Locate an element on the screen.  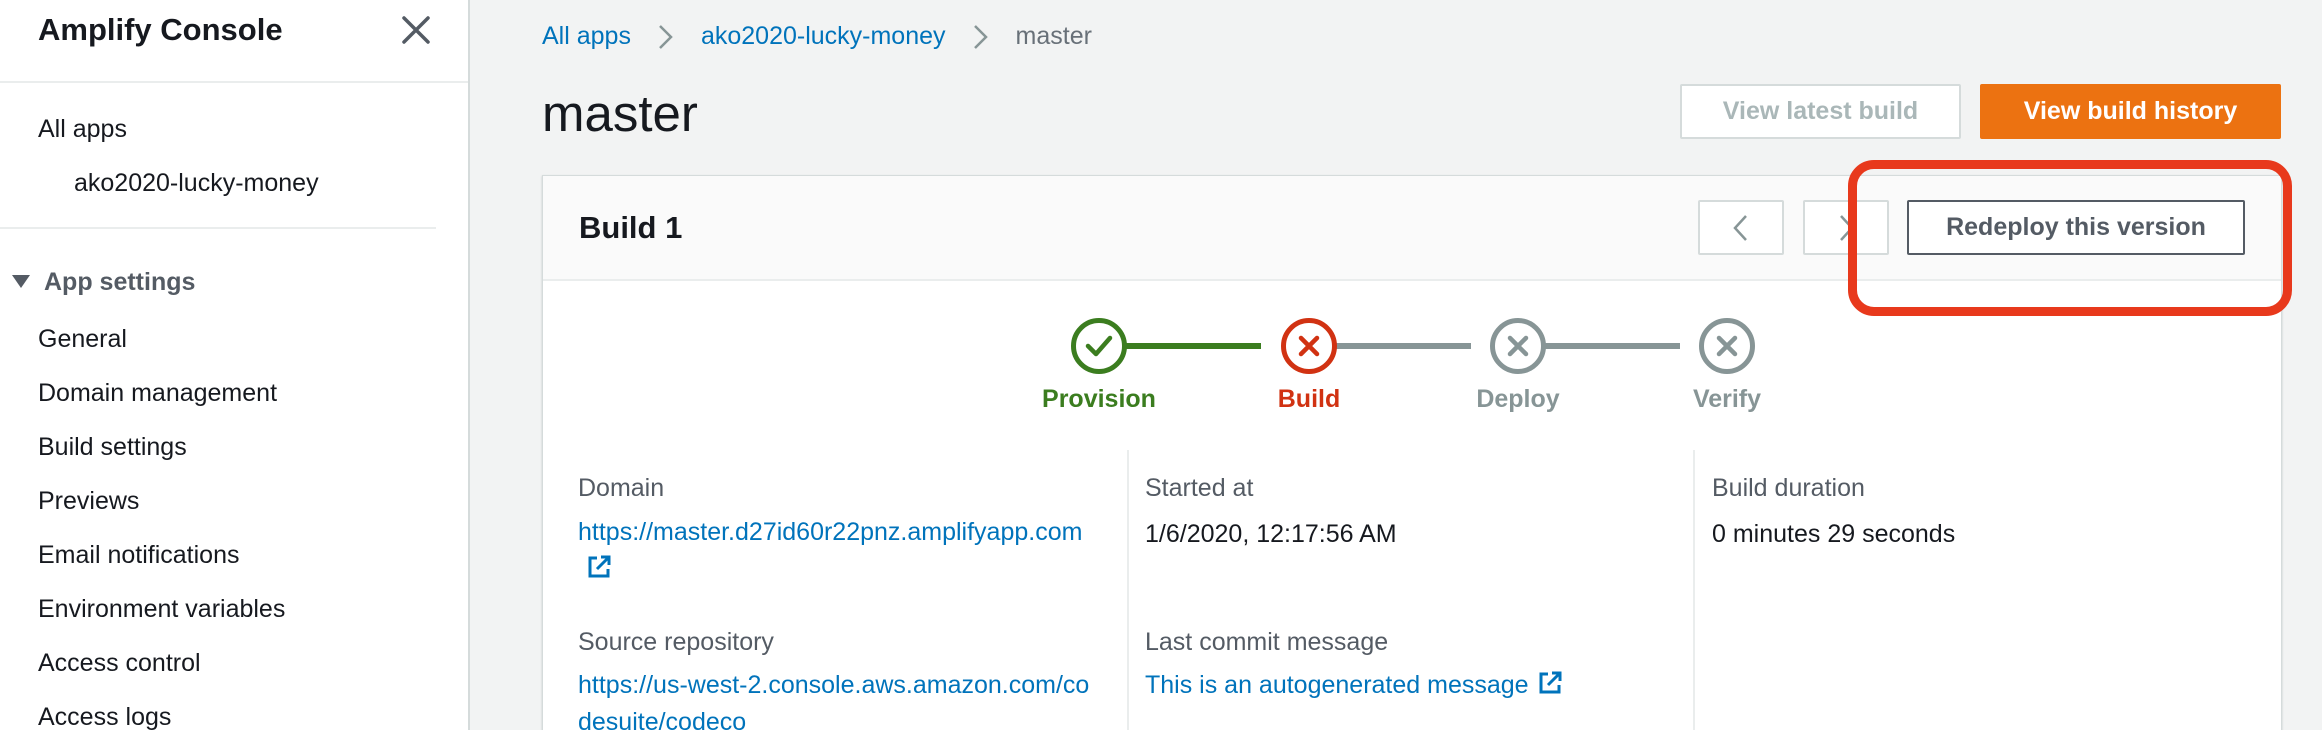
sidebar-item-environment-variables: Environment variables is located at coordinates (161, 609).